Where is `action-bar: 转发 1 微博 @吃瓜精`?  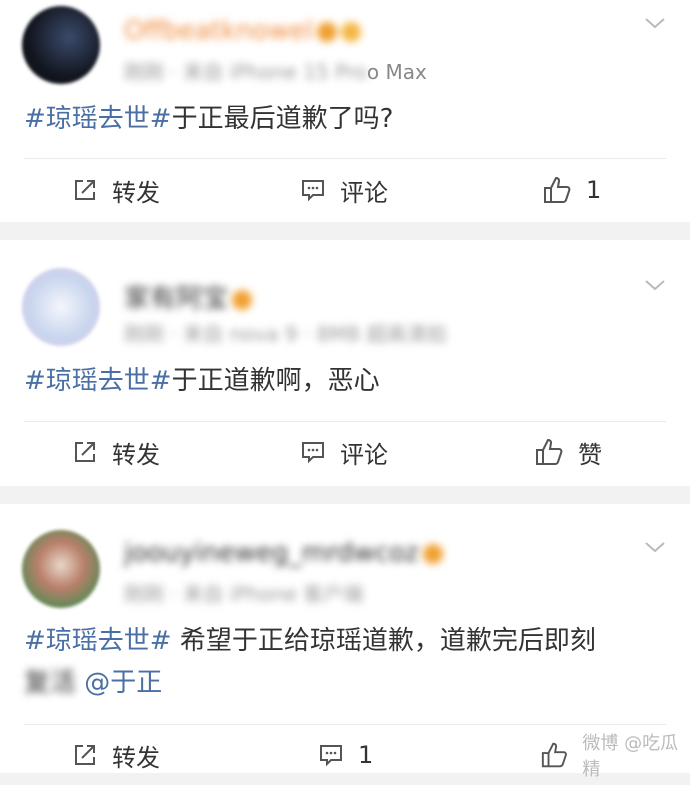 action-bar: 转发 1 微博 @吃瓜精 is located at coordinates (345, 755).